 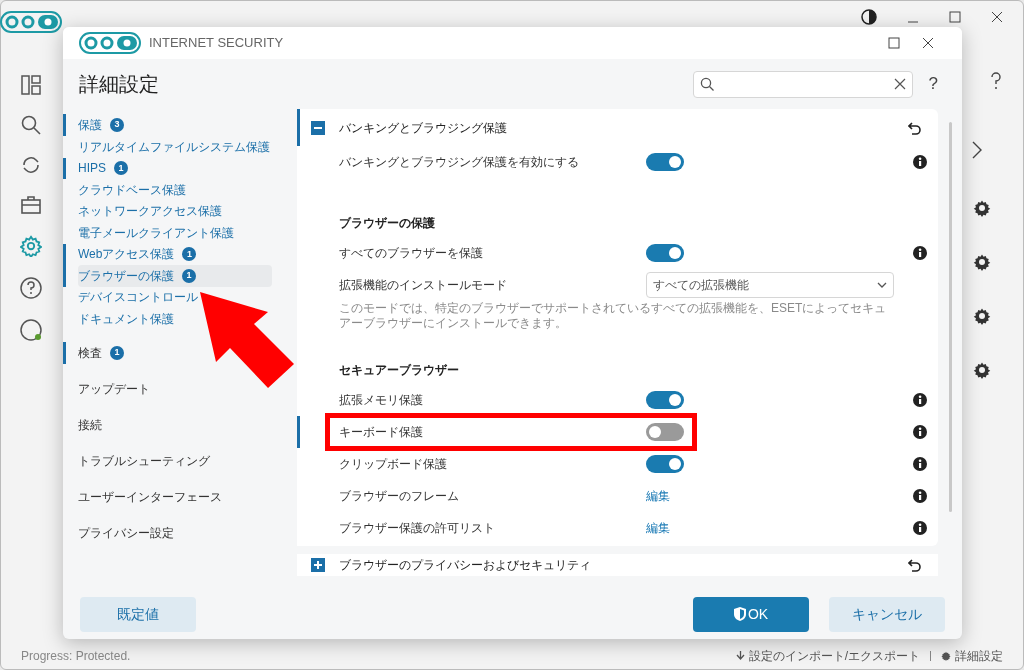 What do you see at coordinates (399, 496) in the screenshot?
I see `setting-label: ブラウザーのフレーム` at bounding box center [399, 496].